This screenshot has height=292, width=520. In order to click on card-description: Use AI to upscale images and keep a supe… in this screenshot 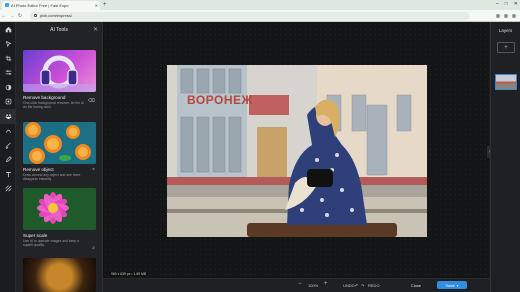, I will do `click(51, 243)`.